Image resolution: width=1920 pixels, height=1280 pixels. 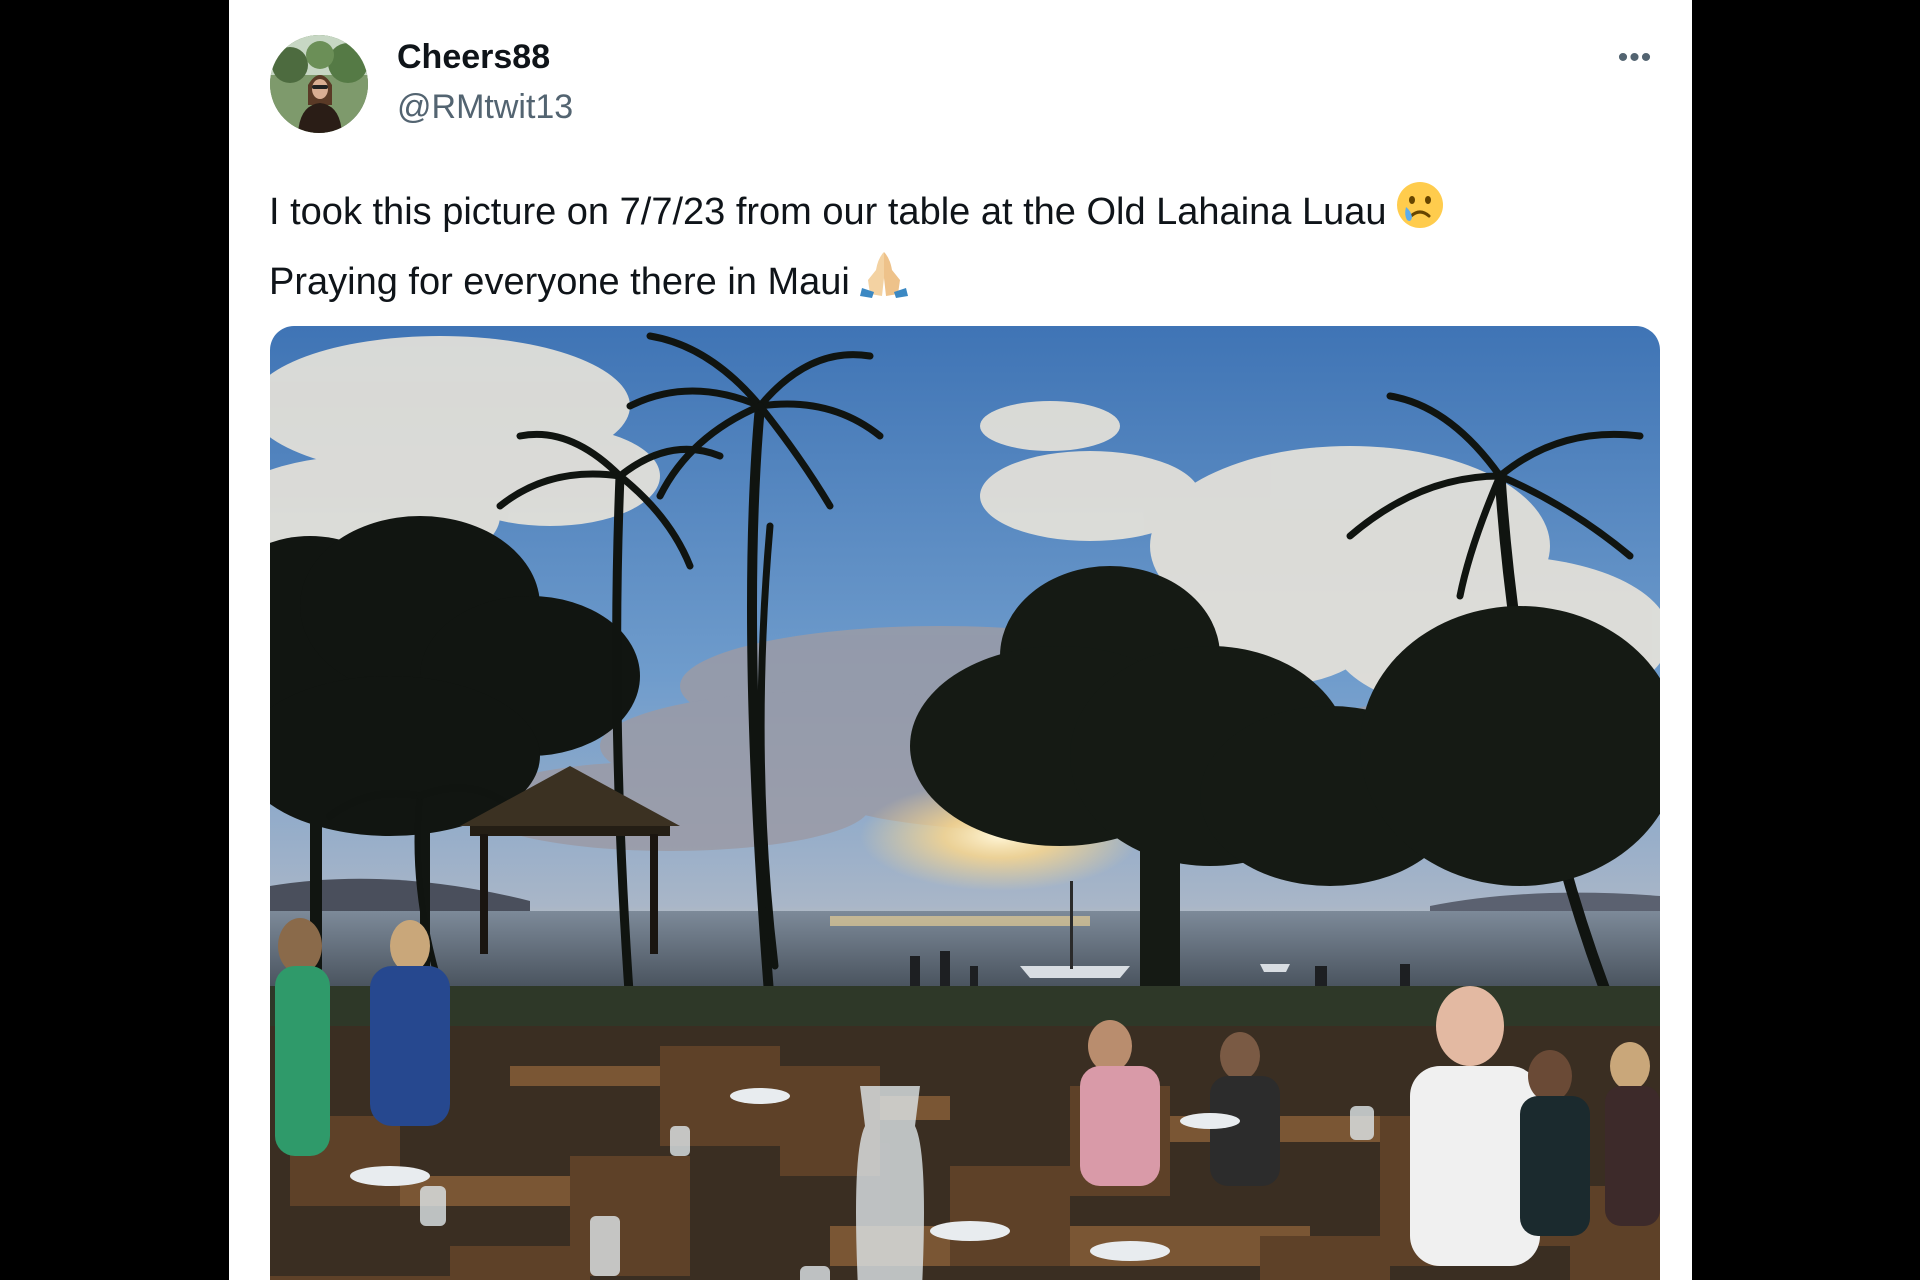 What do you see at coordinates (1635, 58) in the screenshot?
I see `more-options-icon: •••` at bounding box center [1635, 58].